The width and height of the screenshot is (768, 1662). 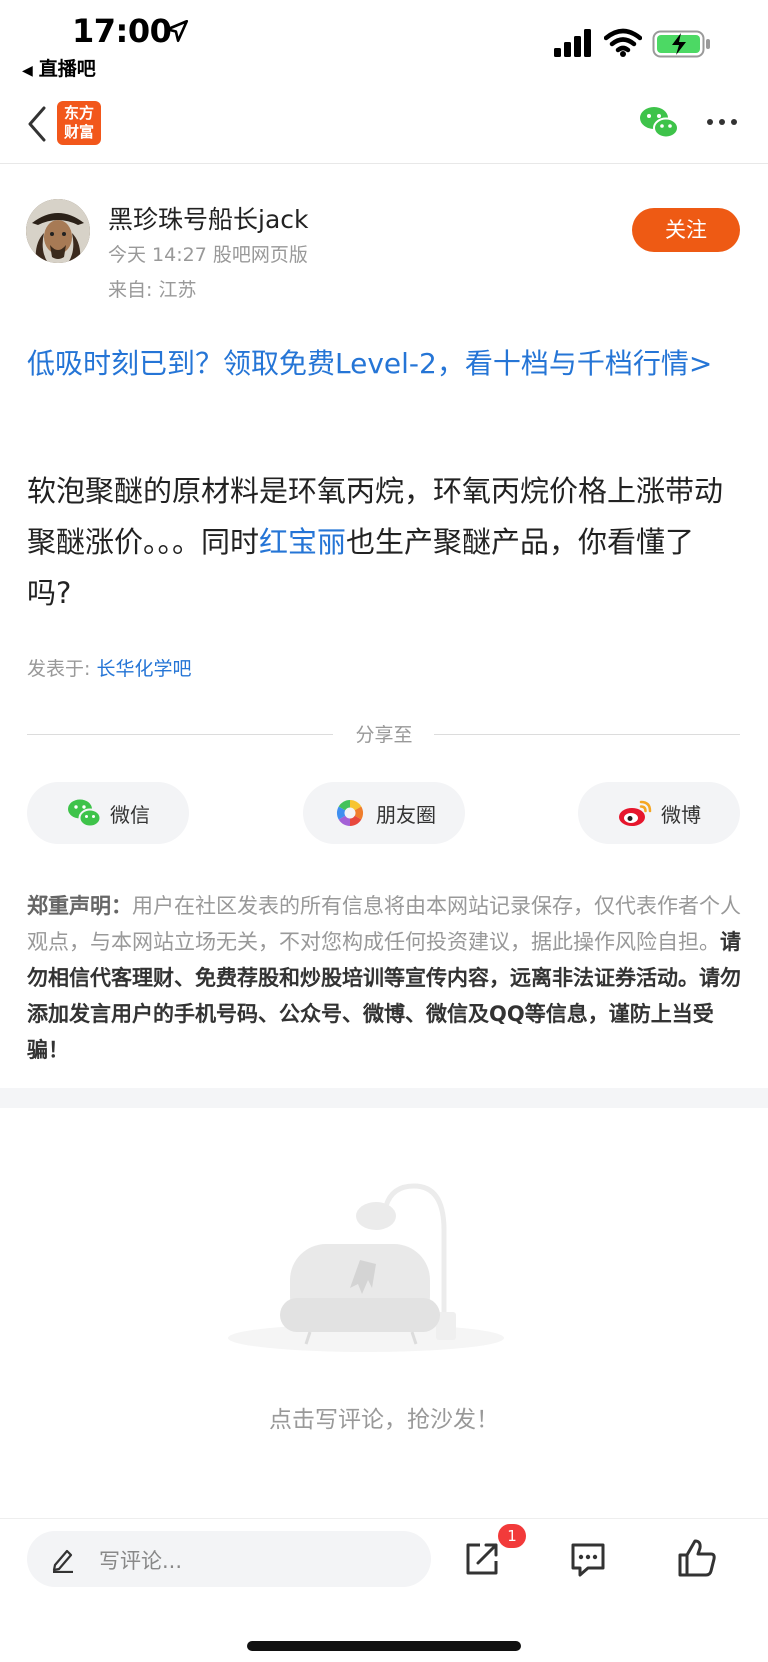 What do you see at coordinates (384, 1590) in the screenshot?
I see `bottom-bar: 写评论... 1` at bounding box center [384, 1590].